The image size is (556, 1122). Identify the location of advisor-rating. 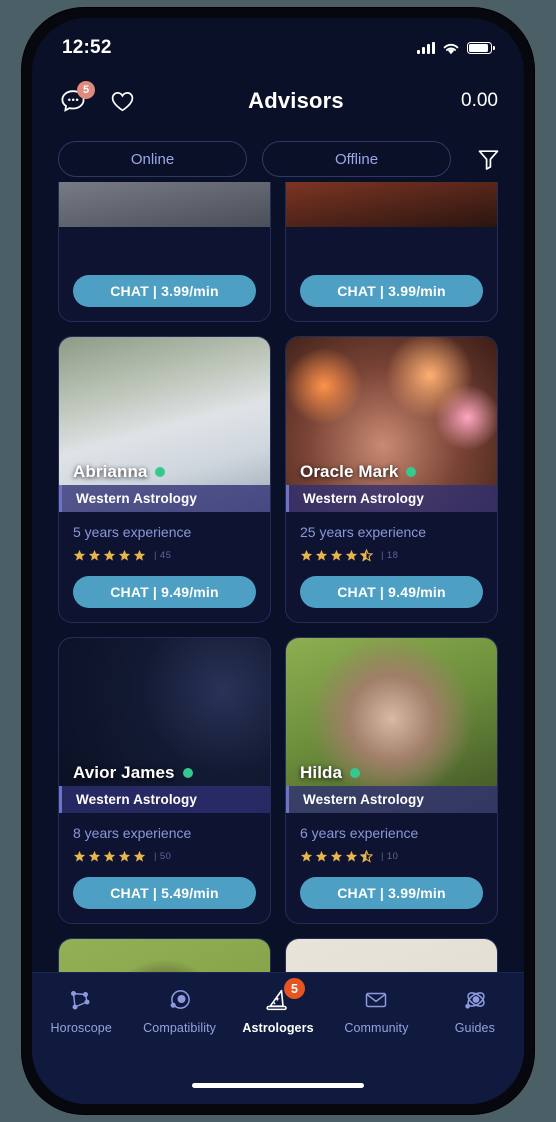
(164, 254).